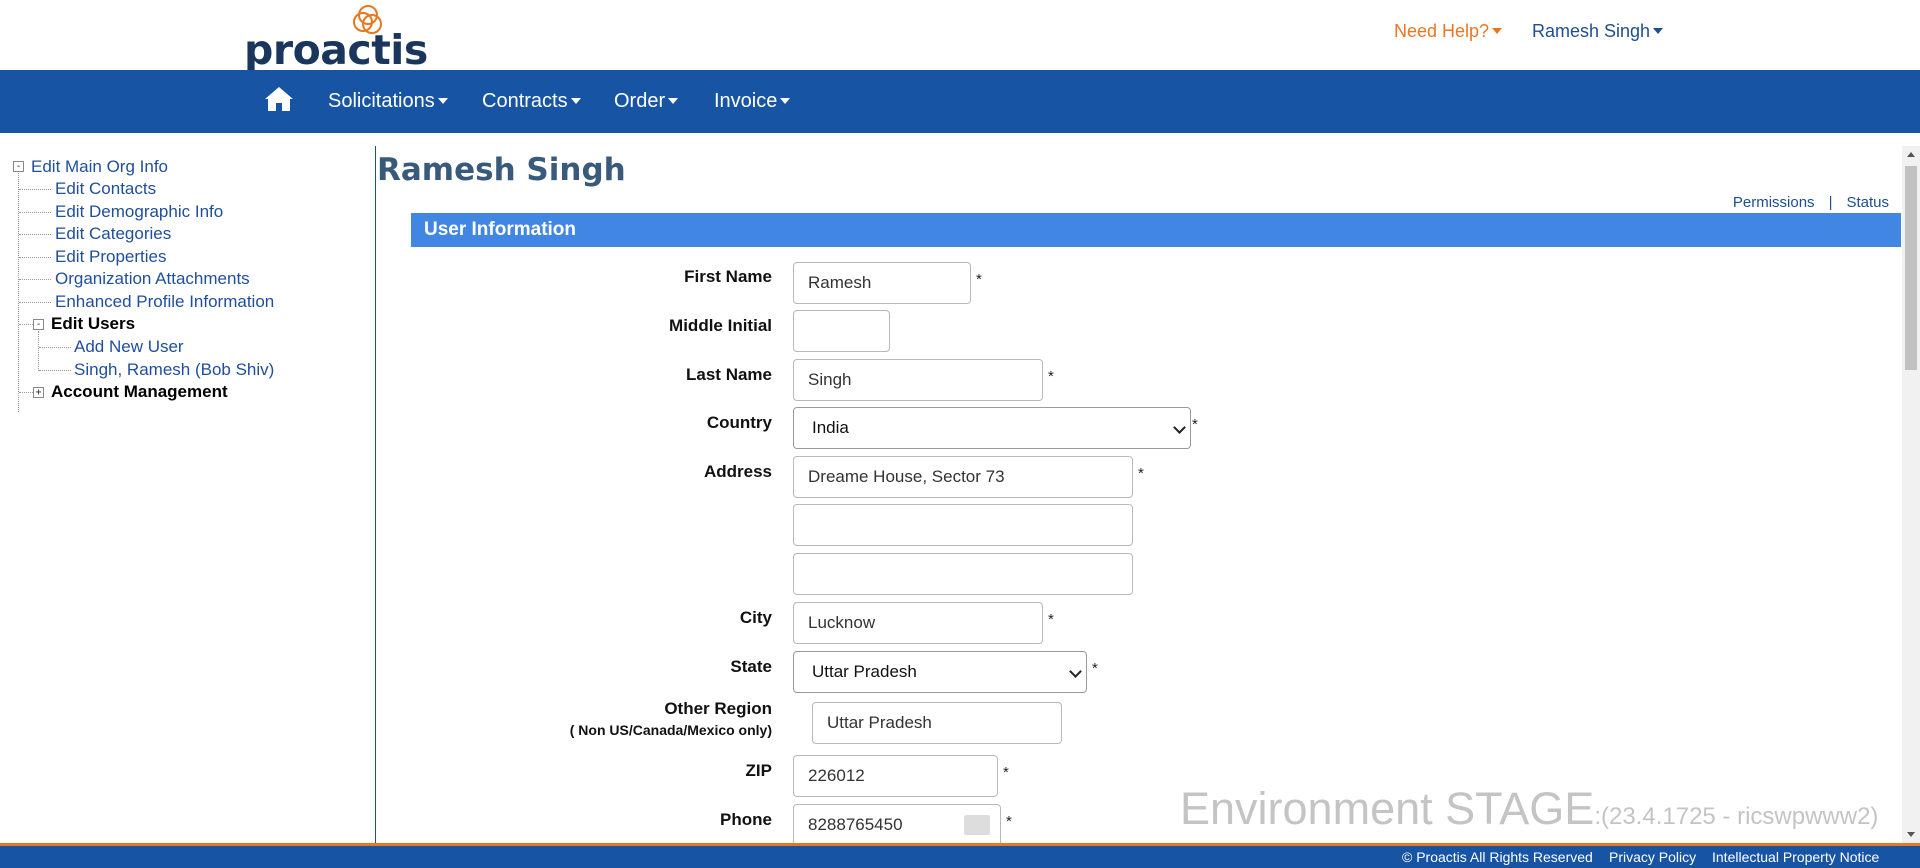 The height and width of the screenshot is (868, 1920). I want to click on user-action-links: Permissions | Status, so click(1811, 202).